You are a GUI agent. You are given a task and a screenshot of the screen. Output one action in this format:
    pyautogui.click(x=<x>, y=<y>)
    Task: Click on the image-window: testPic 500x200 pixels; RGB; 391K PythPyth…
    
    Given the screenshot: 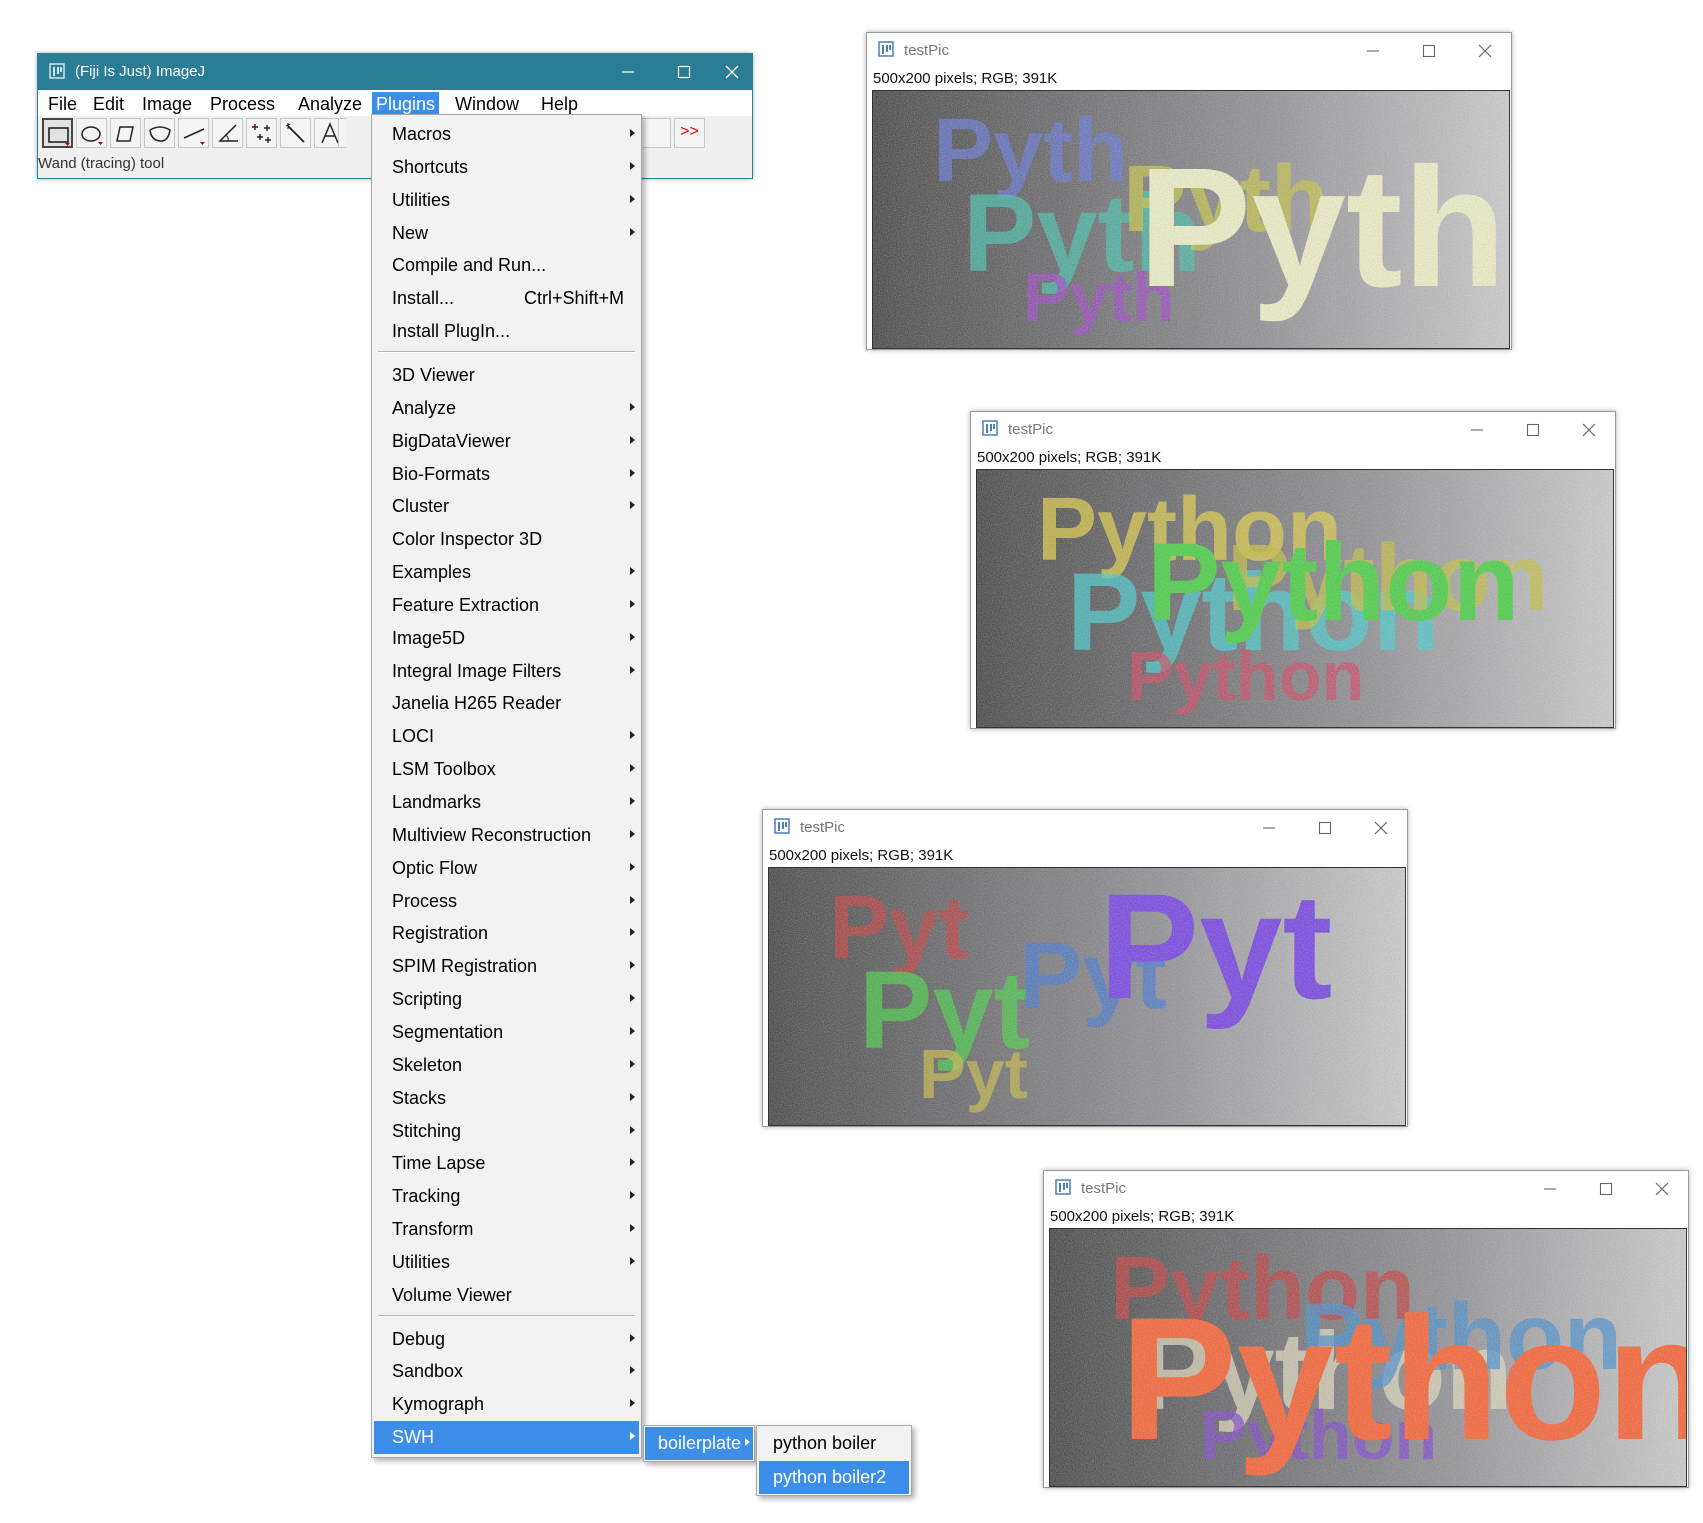 What is the action you would take?
    pyautogui.click(x=1189, y=191)
    